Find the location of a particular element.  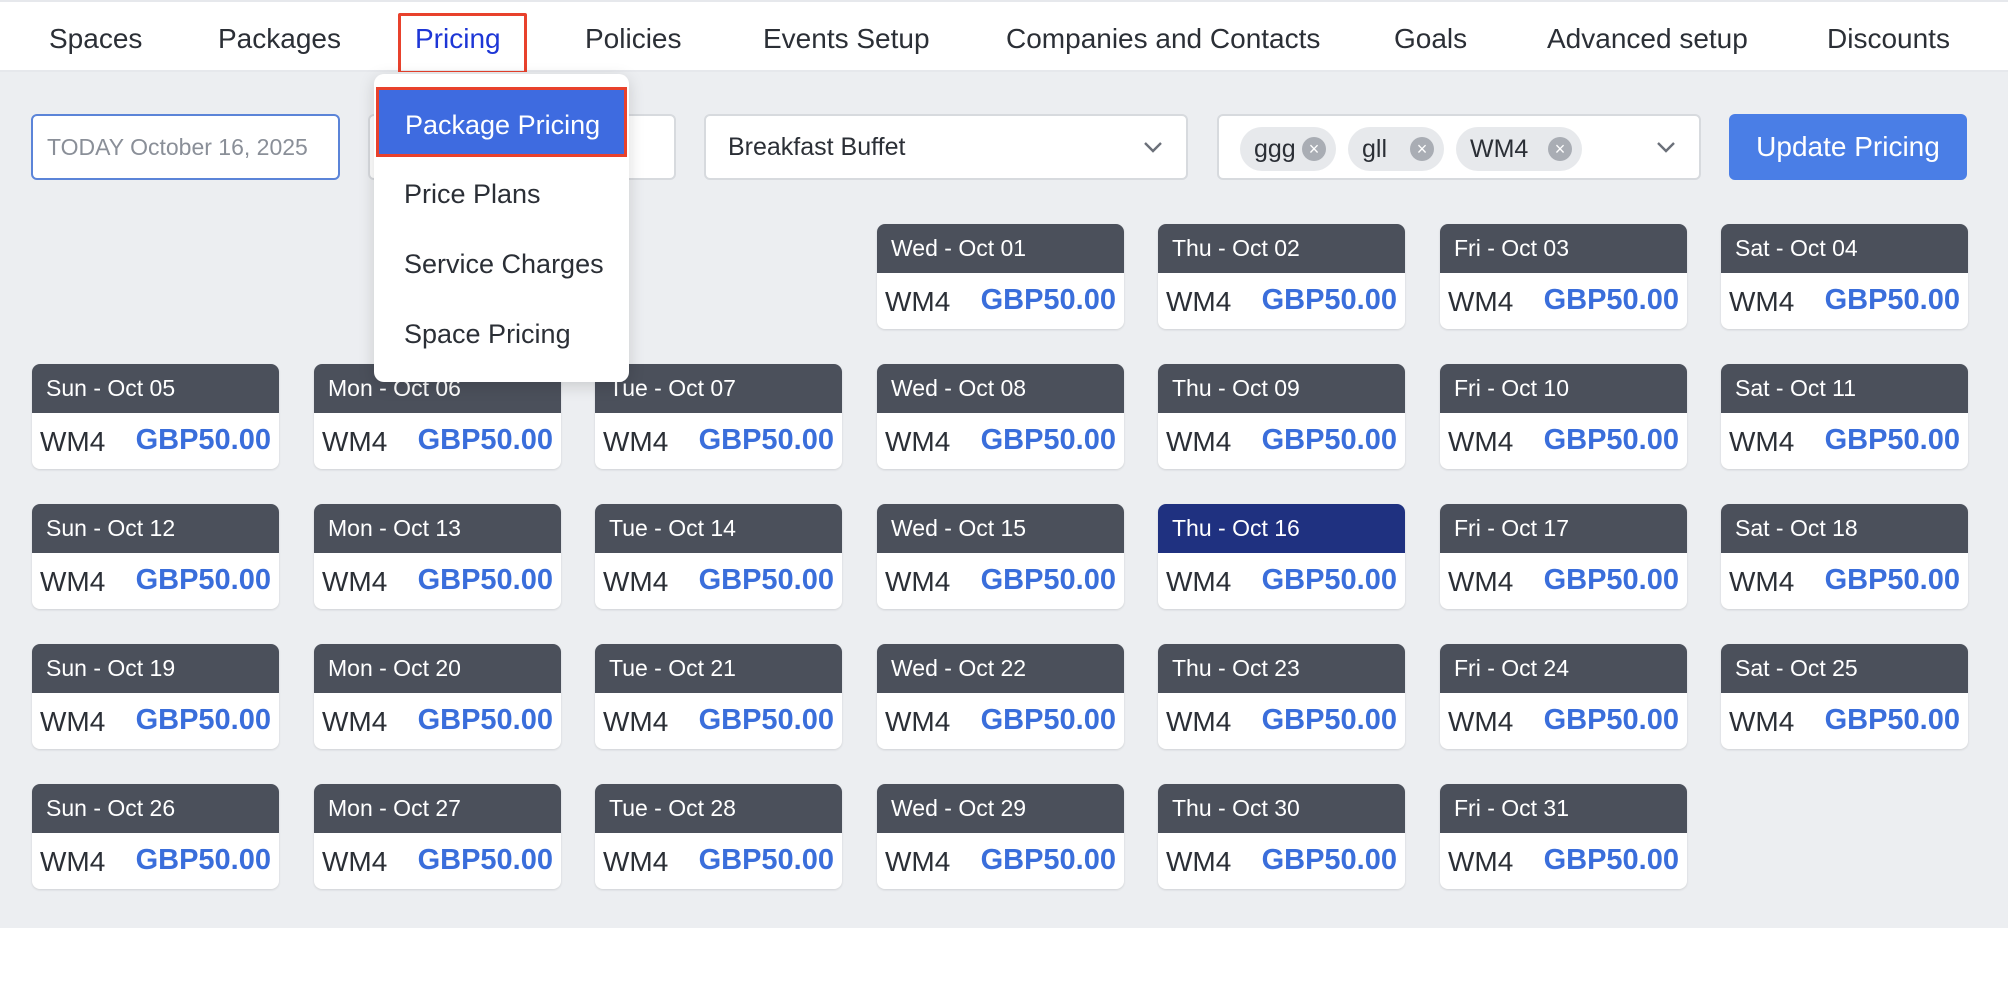

menu-item-service-charges: Service Charges is located at coordinates (501, 264).